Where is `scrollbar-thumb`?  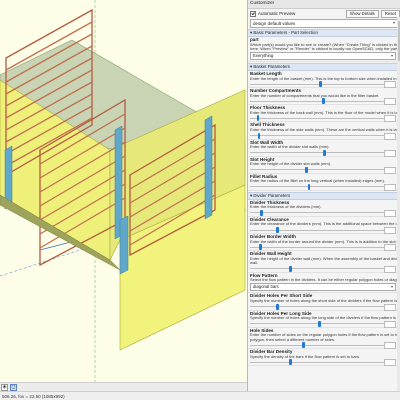
scrollbar-thumb is located at coordinates (398, 41).